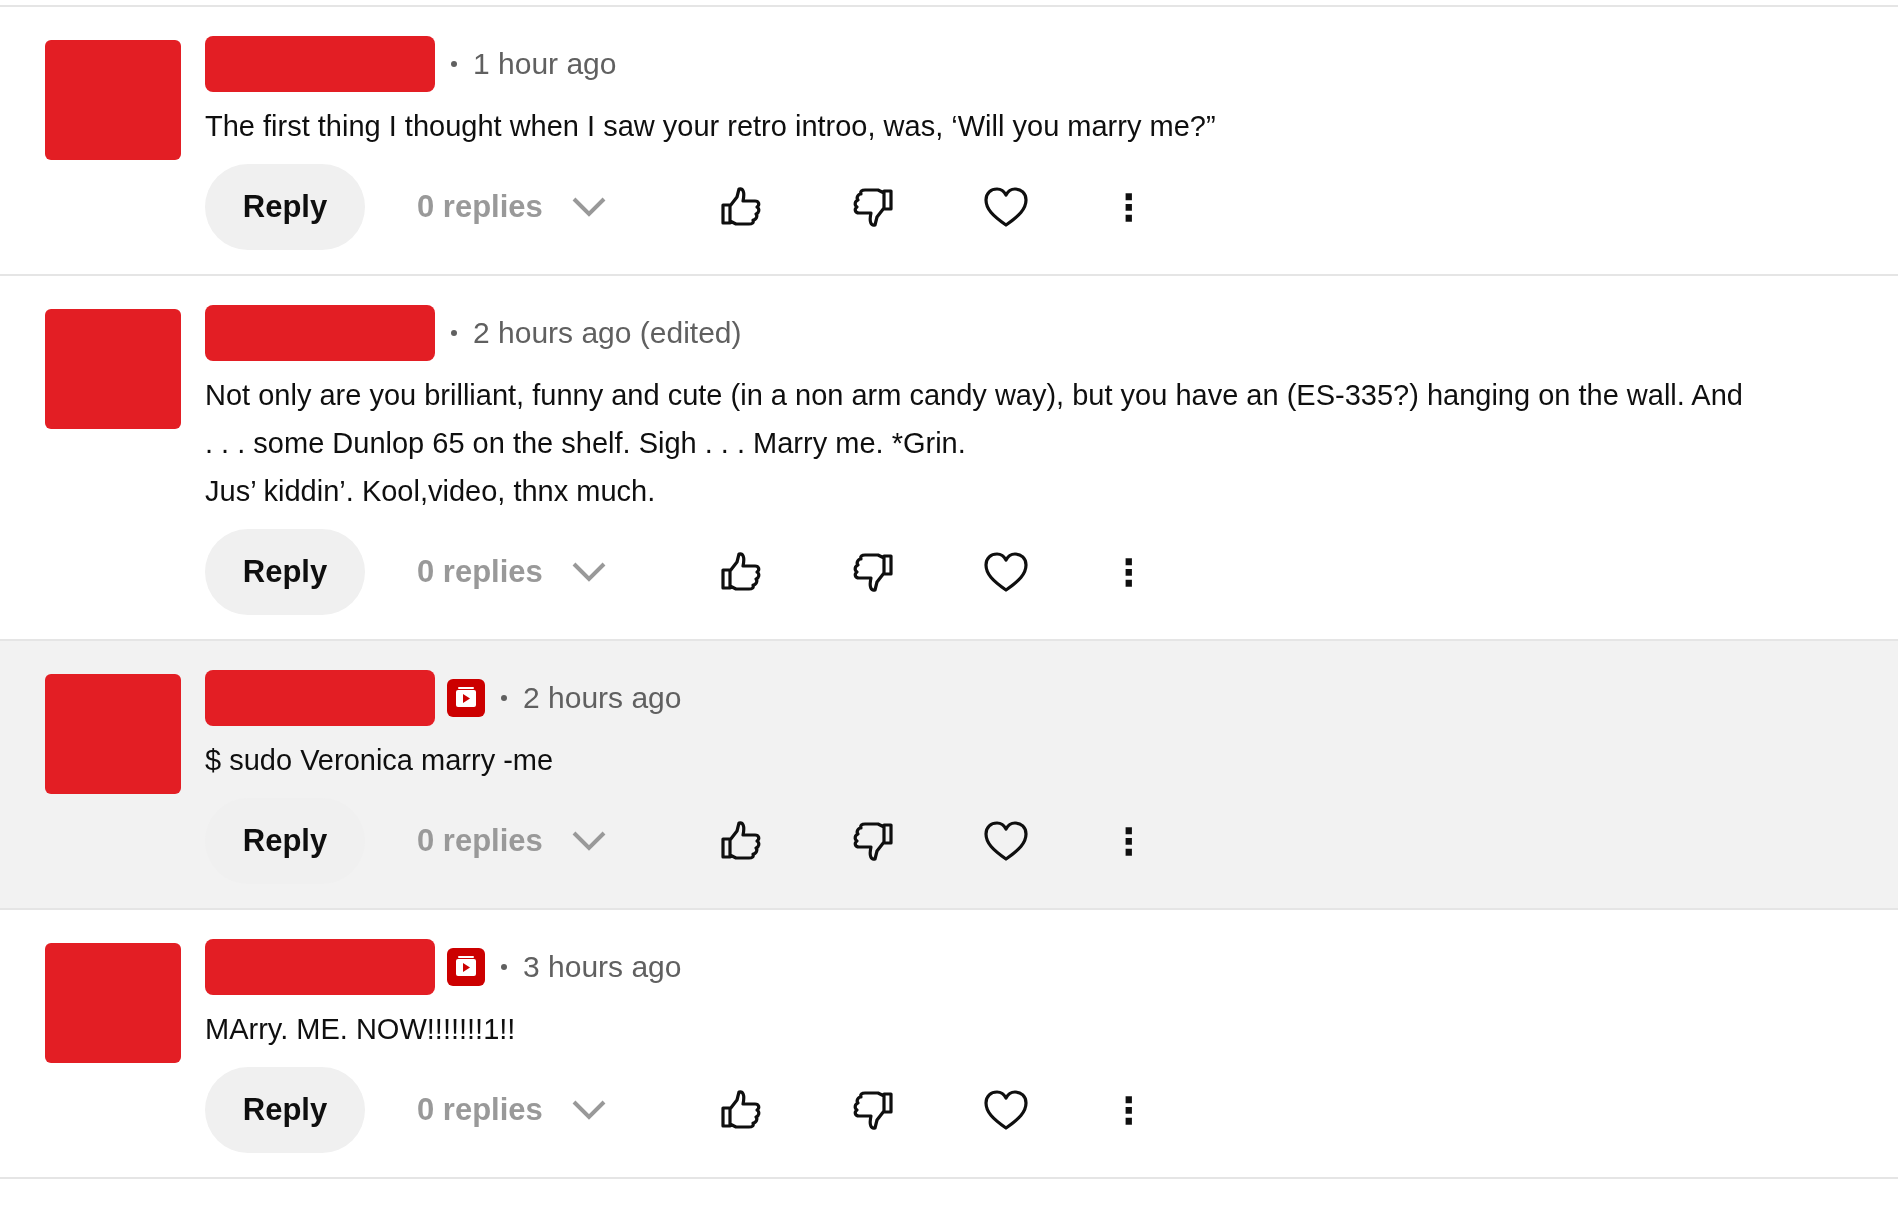 Image resolution: width=1898 pixels, height=1212 pixels. What do you see at coordinates (602, 967) in the screenshot?
I see `timestamp: 3 hours ago` at bounding box center [602, 967].